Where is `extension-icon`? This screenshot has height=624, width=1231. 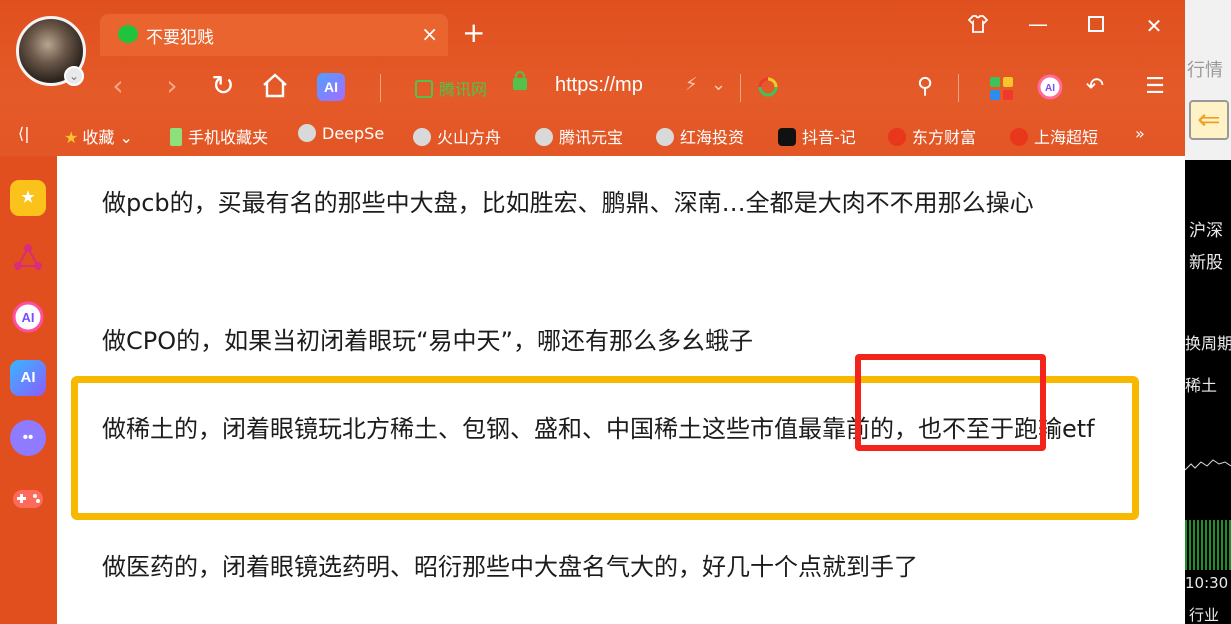
extension-icon is located at coordinates (769, 87).